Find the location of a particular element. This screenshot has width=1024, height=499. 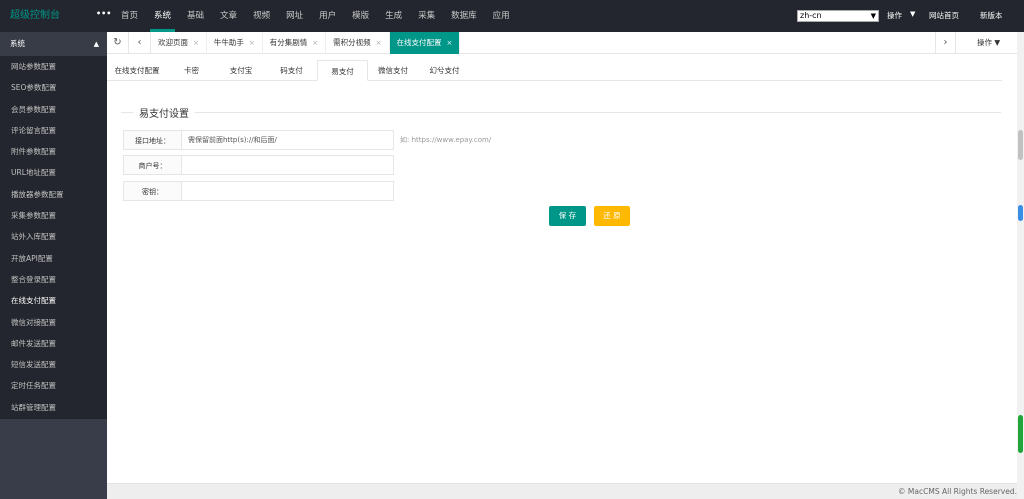

topnav-collect: 采集 is located at coordinates (426, 16).